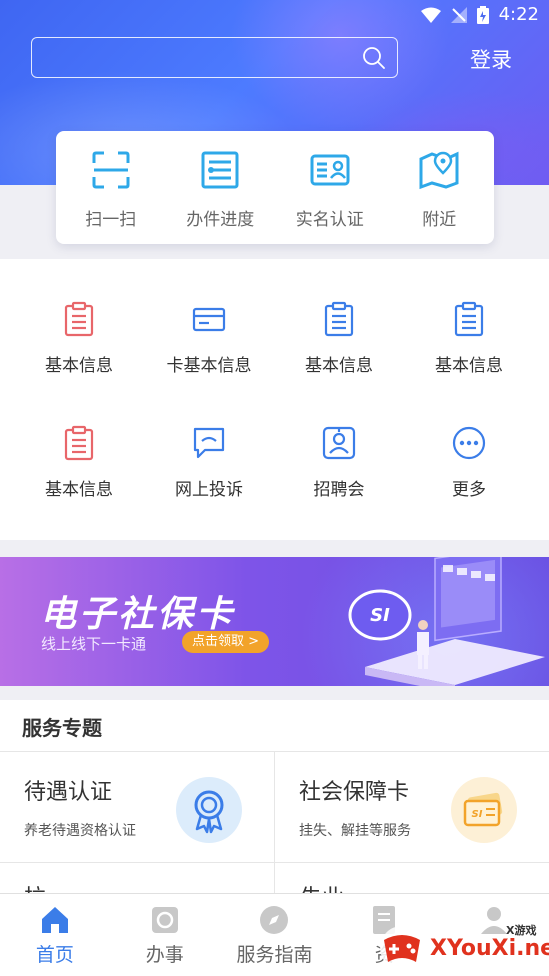 The width and height of the screenshot is (549, 976). Describe the element at coordinates (209, 443) in the screenshot. I see `chat-bubble-icon` at that location.